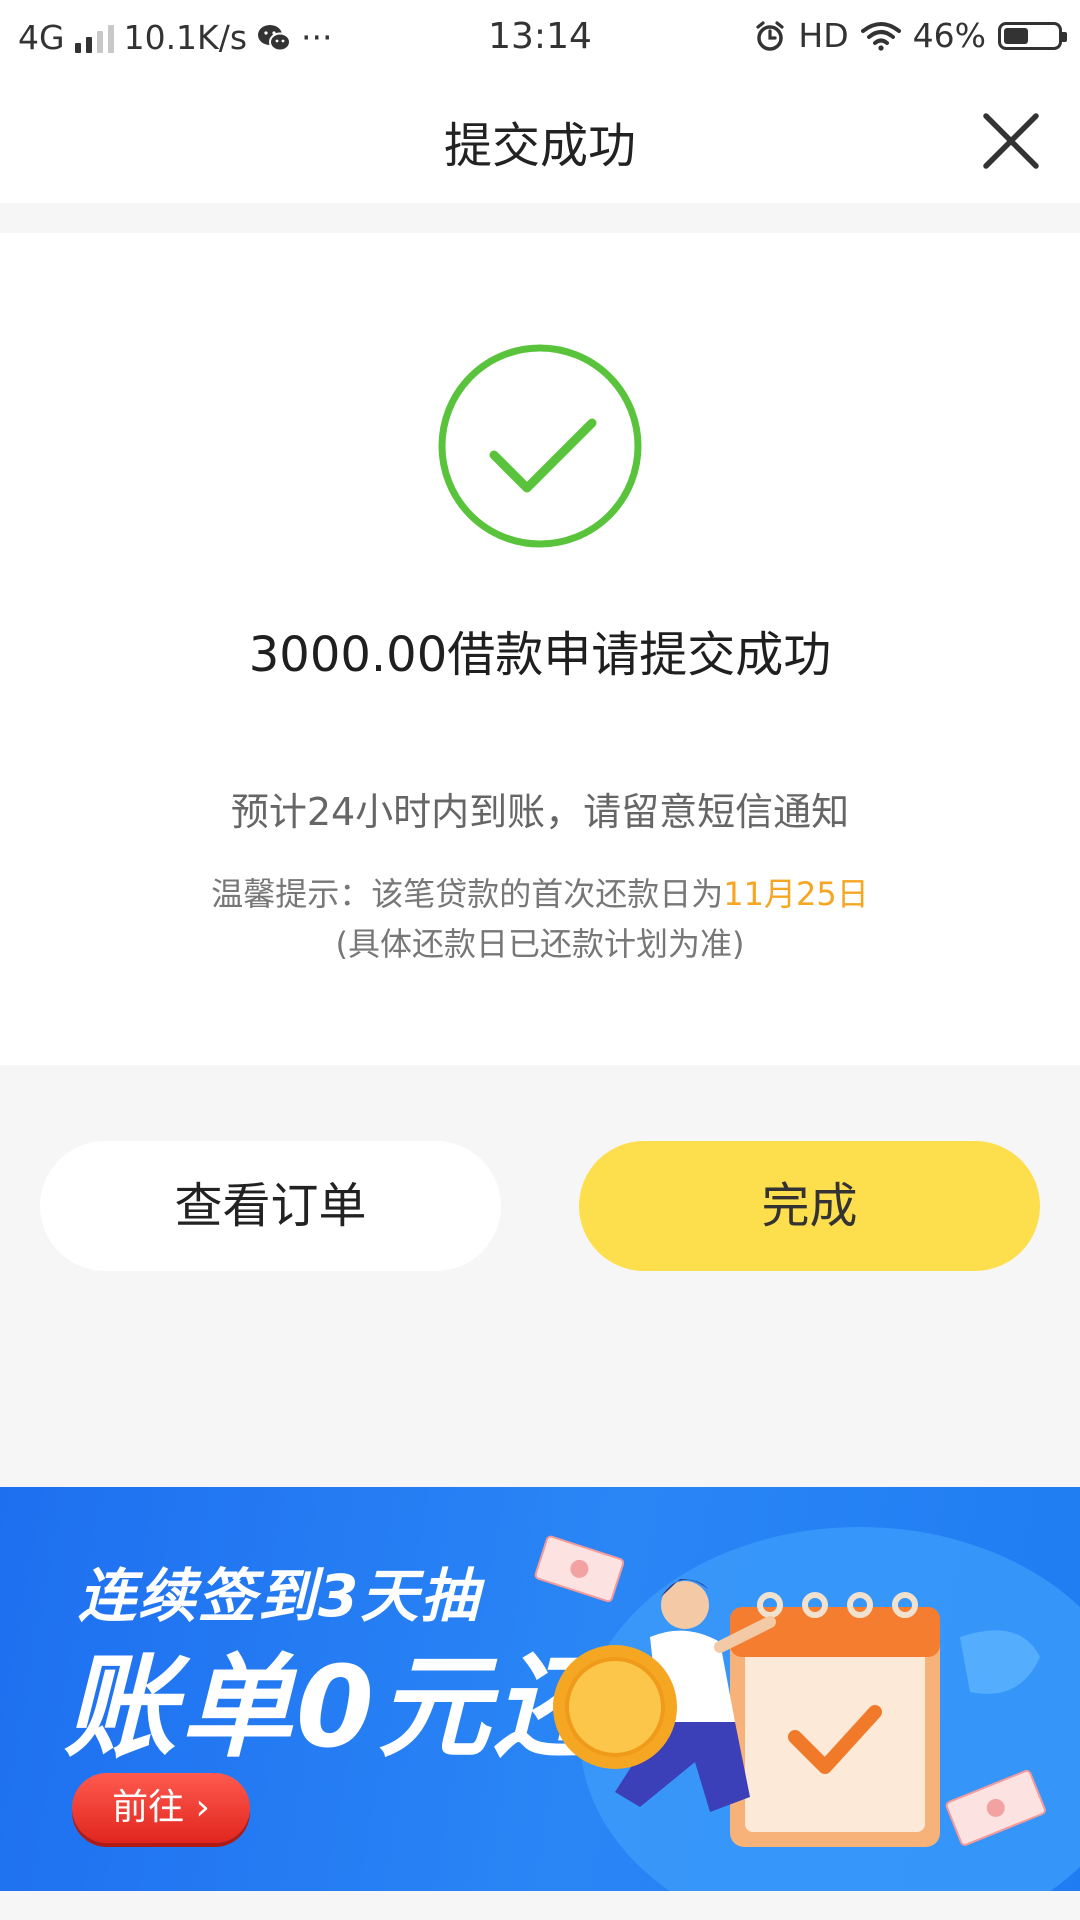  Describe the element at coordinates (770, 35) in the screenshot. I see `alarm-icon` at that location.